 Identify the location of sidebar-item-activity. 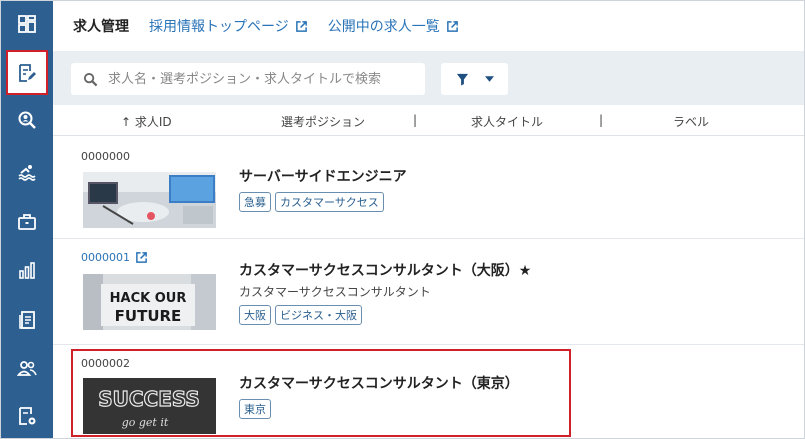
(27, 172).